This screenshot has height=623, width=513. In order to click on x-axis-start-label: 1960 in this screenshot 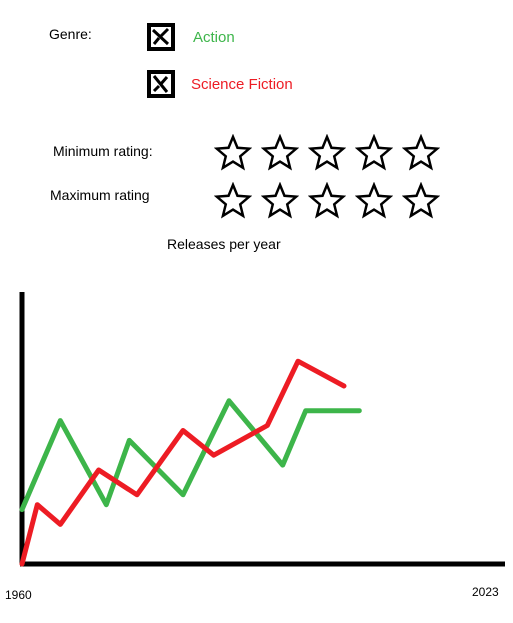, I will do `click(18, 595)`.